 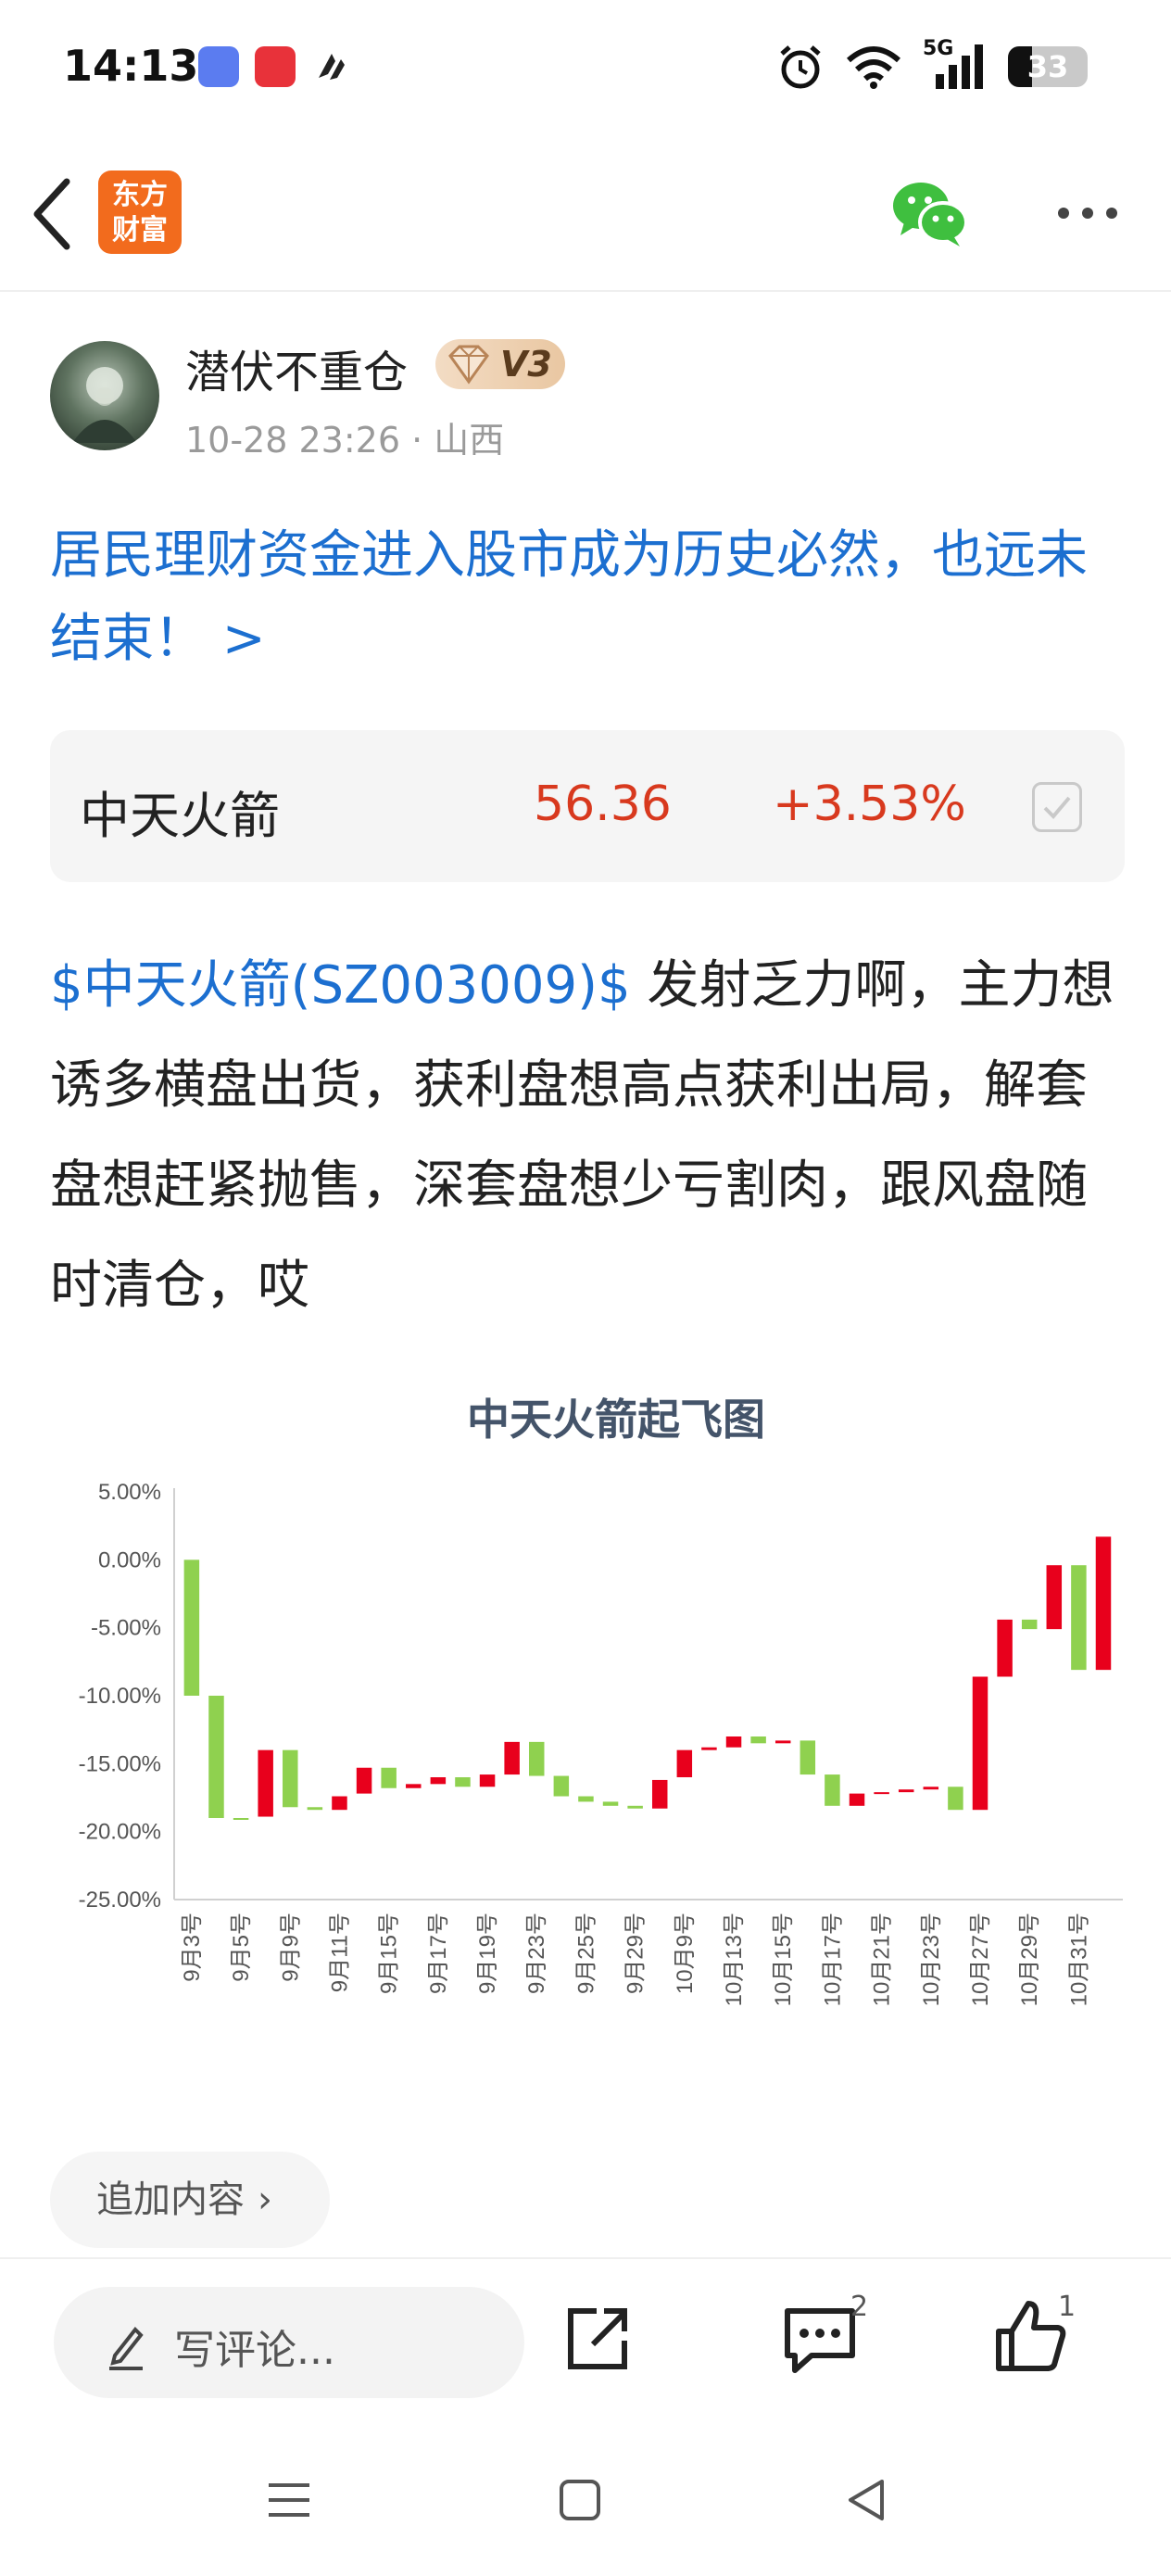 I want to click on y-tick-label: 0.00%, so click(x=130, y=1559).